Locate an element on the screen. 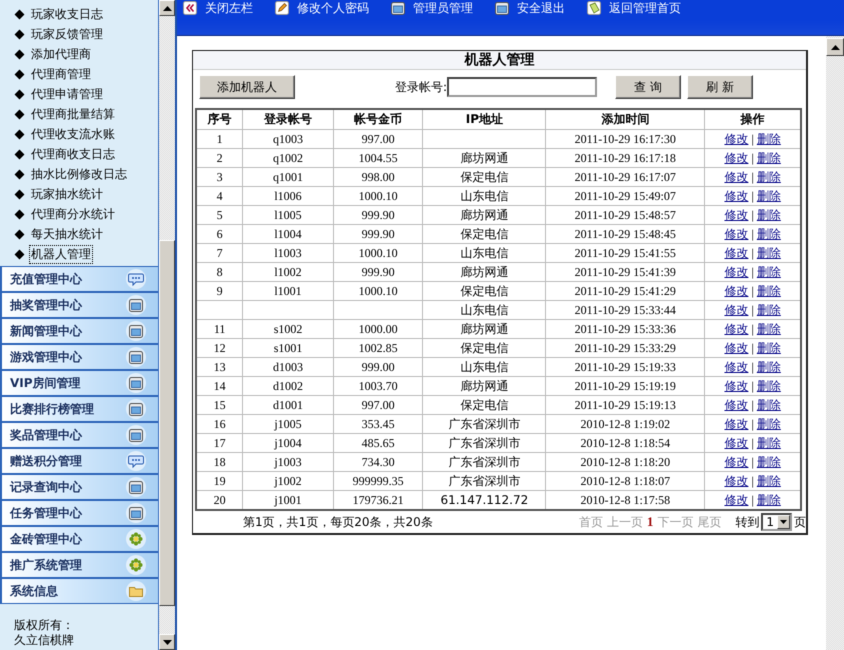  table-cell: 7 is located at coordinates (219, 253).